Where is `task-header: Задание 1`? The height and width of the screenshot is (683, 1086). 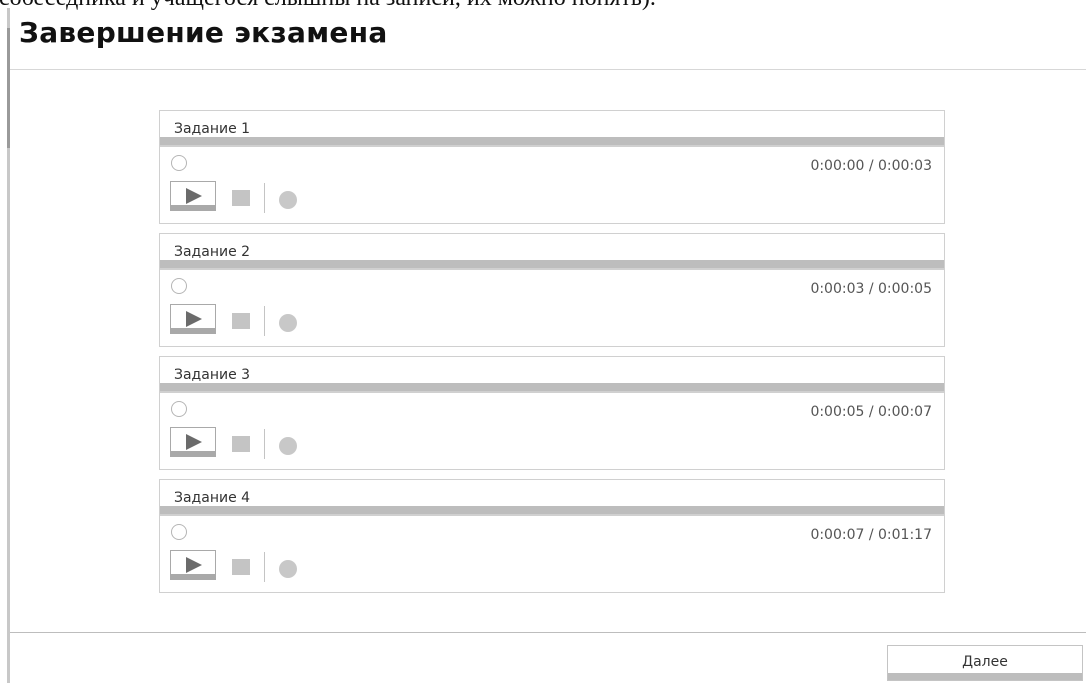 task-header: Задание 1 is located at coordinates (552, 128).